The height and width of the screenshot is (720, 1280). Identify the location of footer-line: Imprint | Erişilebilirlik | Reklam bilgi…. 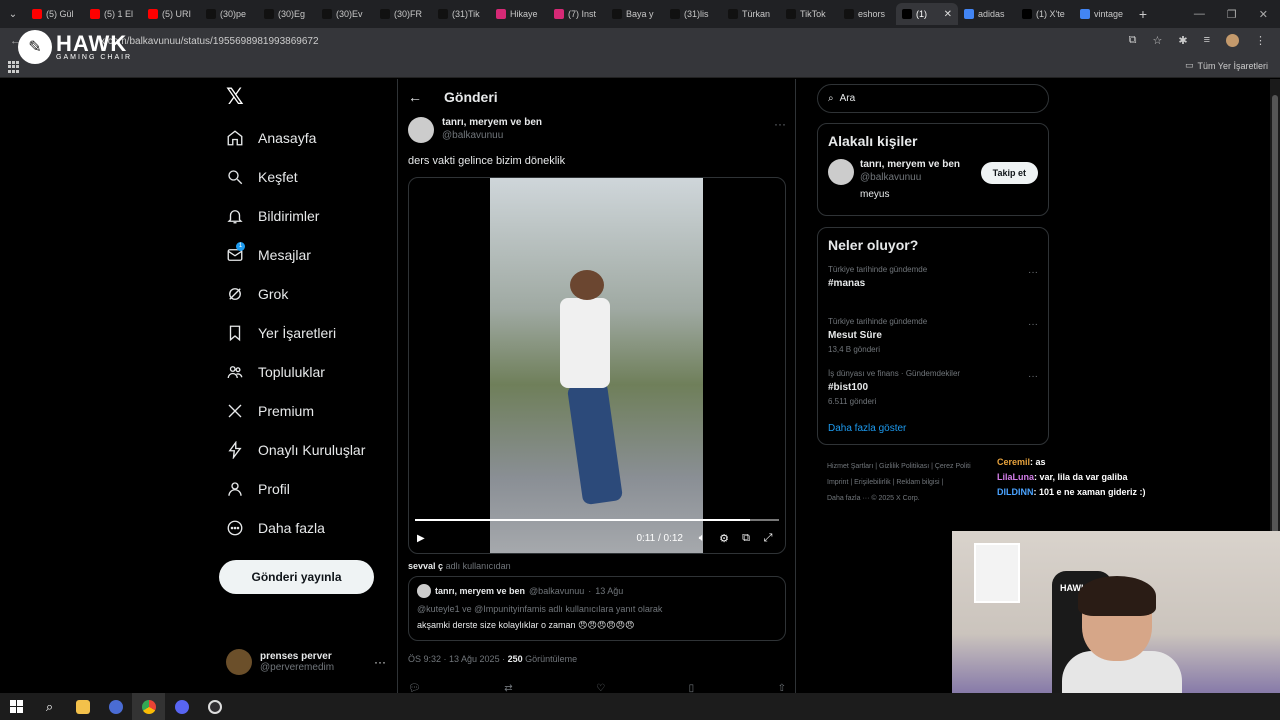
(922, 483).